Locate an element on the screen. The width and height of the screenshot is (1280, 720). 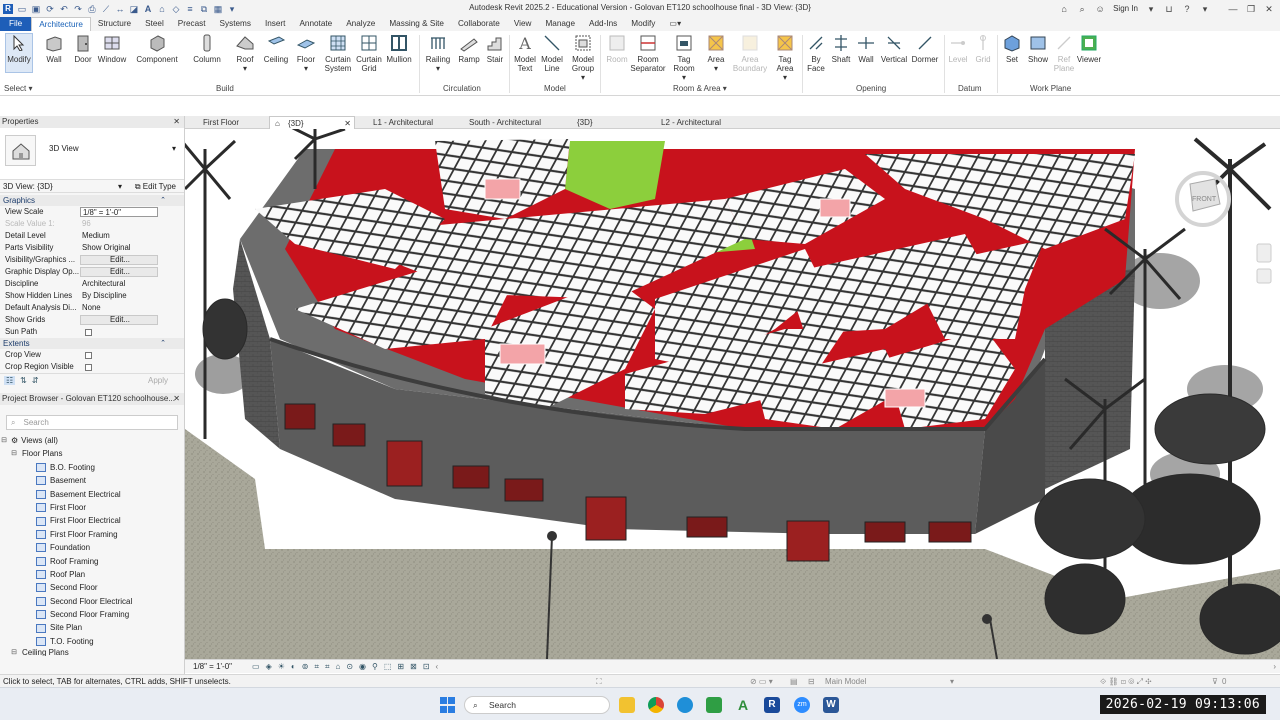
tab-l2-architectural: L2 - Architectural is located at coordinates (694, 122).